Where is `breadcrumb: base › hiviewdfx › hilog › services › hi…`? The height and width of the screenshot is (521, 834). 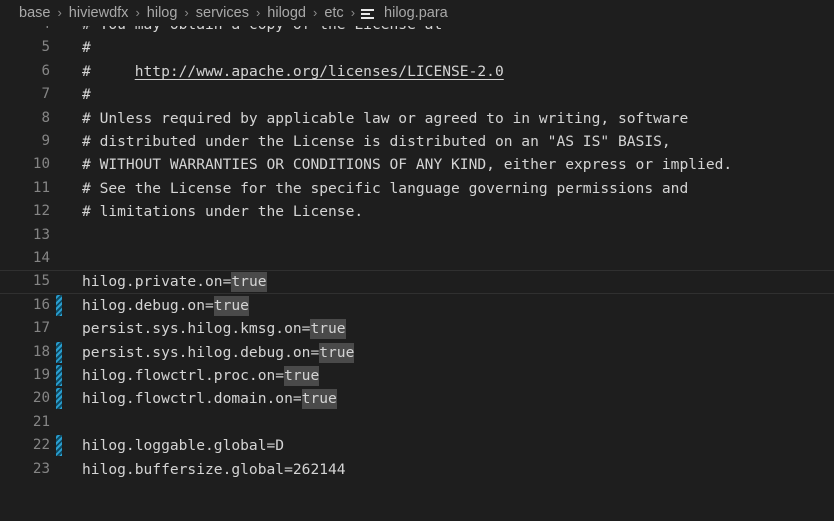 breadcrumb: base › hiviewdfx › hilog › services › hi… is located at coordinates (417, 13).